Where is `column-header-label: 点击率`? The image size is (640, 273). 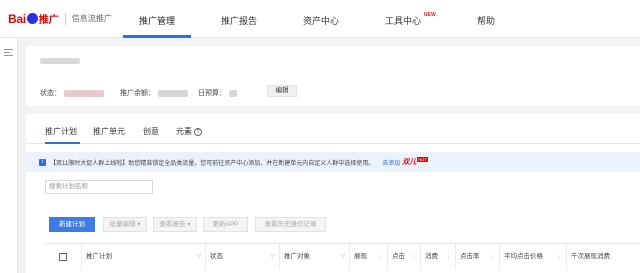
column-header-label: 点击率 is located at coordinates (470, 256).